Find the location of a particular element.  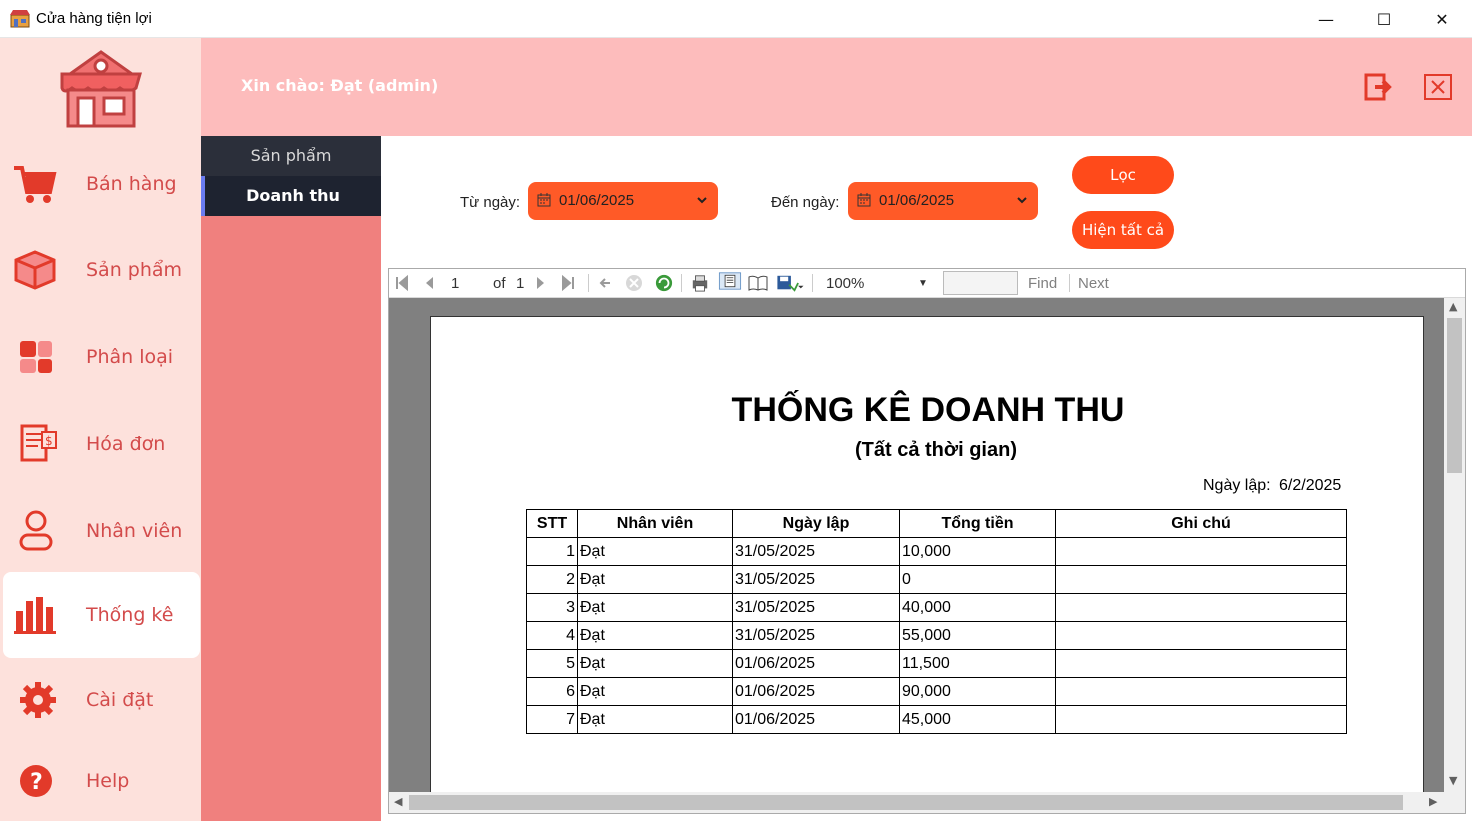

report-date: 6/2/2025 is located at coordinates (1310, 485).